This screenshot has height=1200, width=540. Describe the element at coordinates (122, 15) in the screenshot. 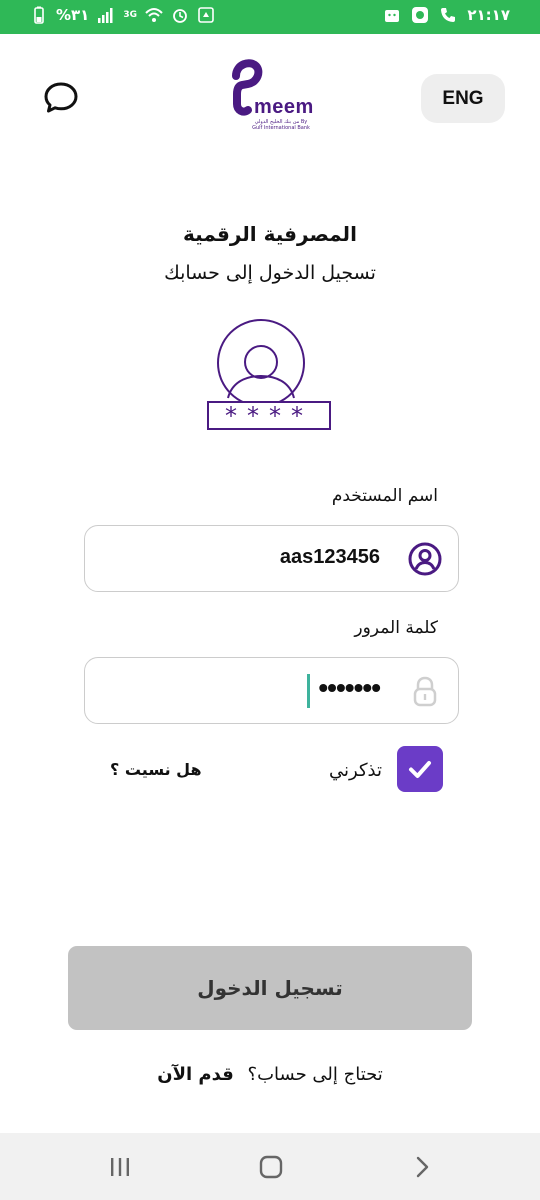

I see `status-left: %٣١ 3G` at that location.